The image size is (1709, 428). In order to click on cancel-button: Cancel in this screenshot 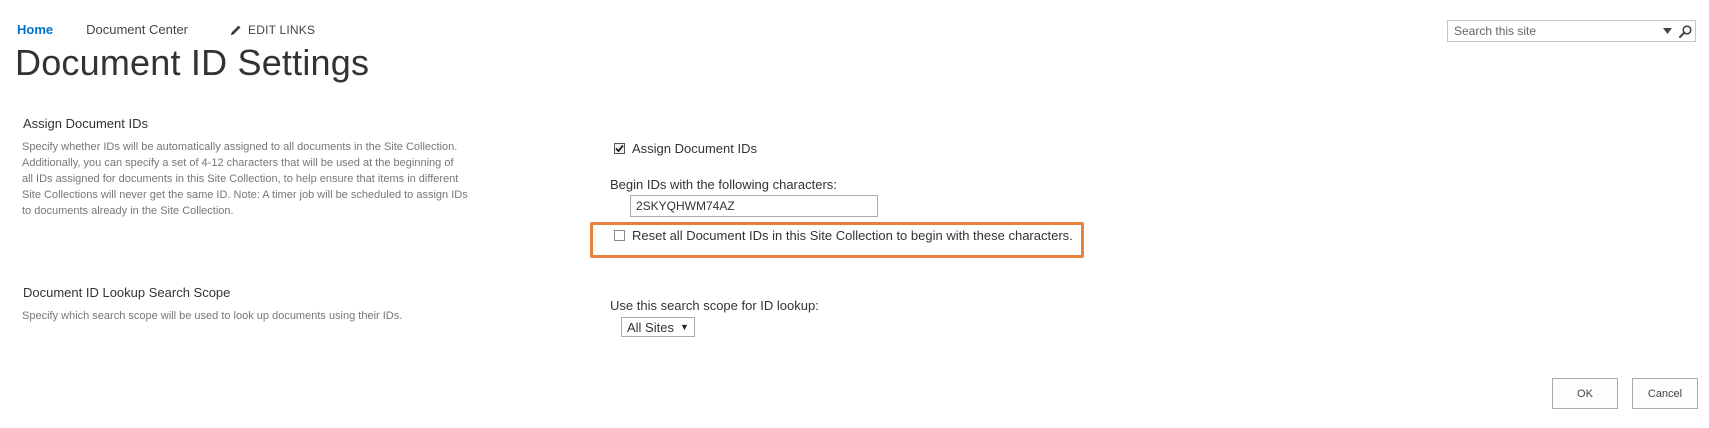, I will do `click(1665, 393)`.